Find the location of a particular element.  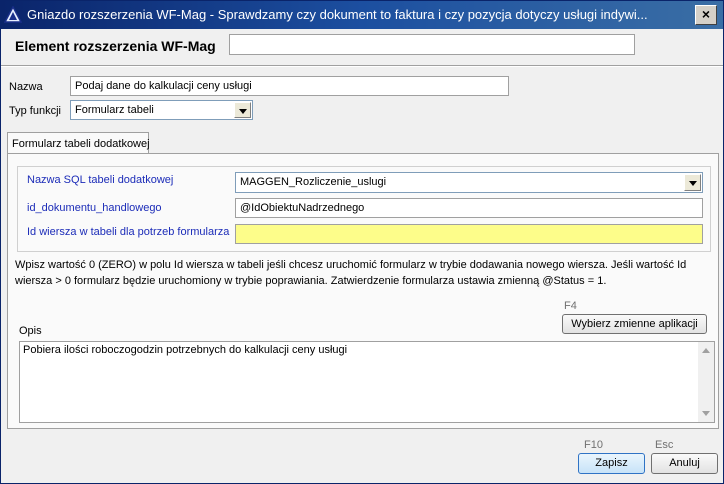

opis-label: Opis is located at coordinates (30, 331).